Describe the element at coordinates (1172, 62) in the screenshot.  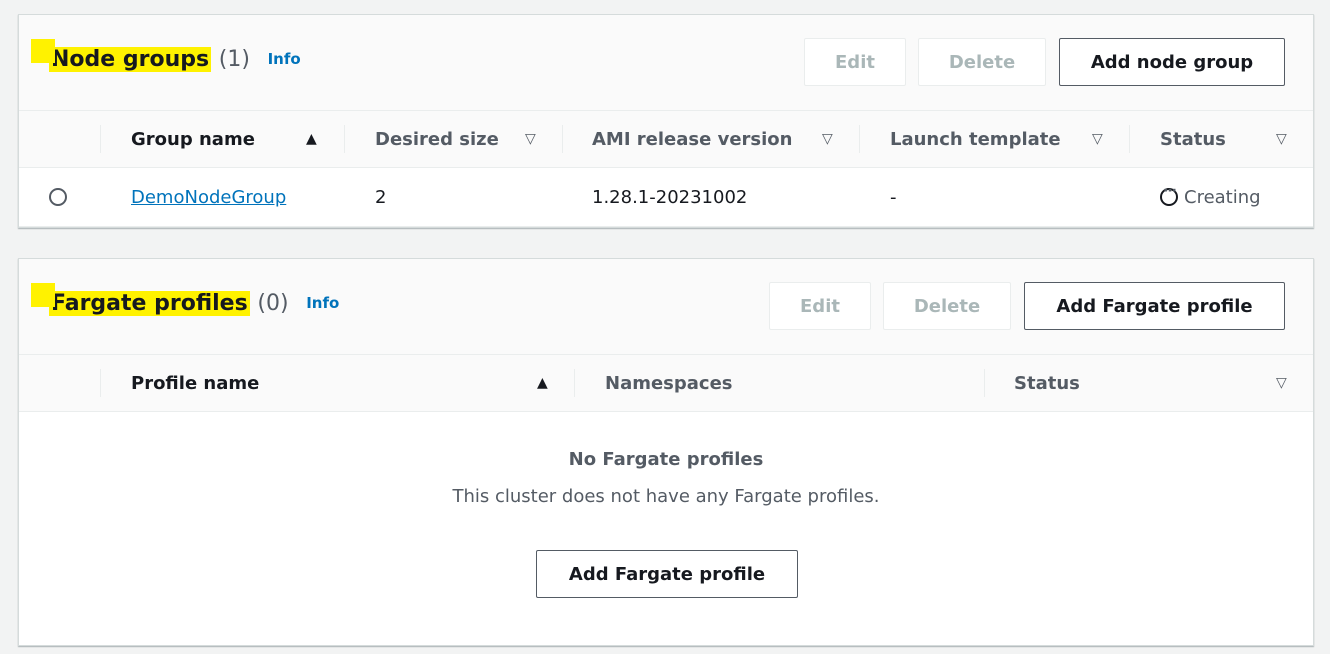
I see `add-node-group-button: Add node group` at that location.